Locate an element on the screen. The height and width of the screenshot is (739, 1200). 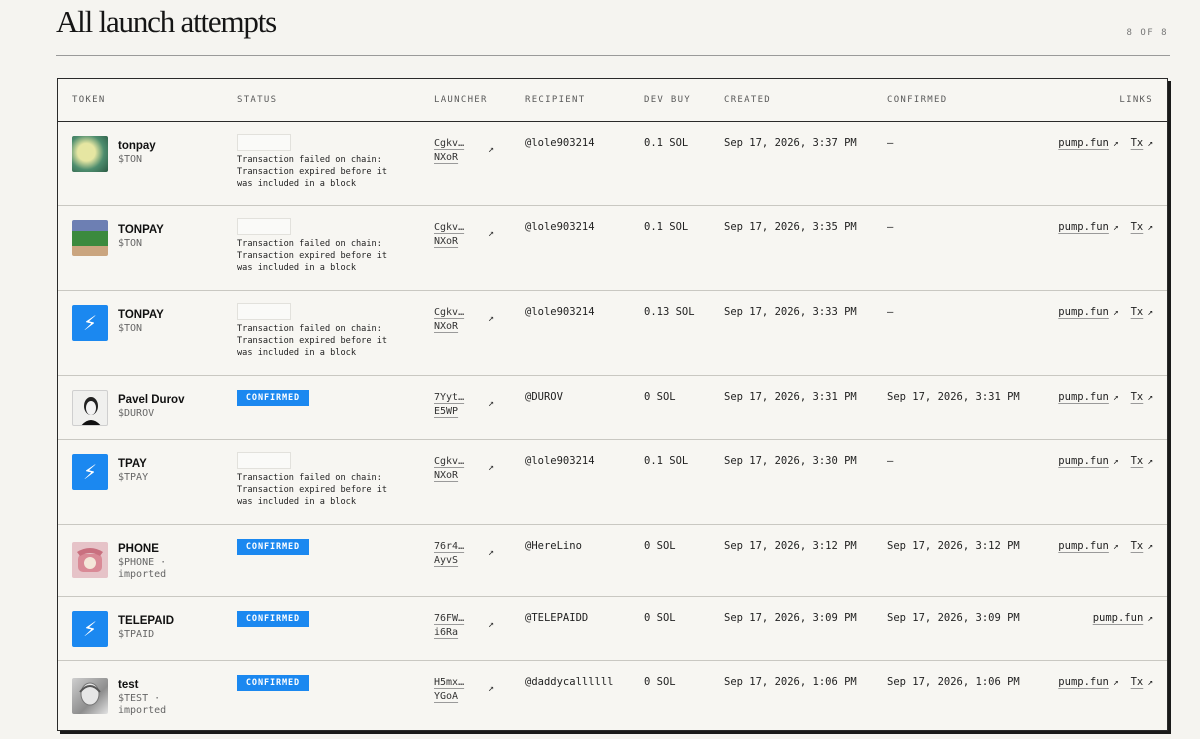
confirmed-timestamp: Sep 17, 2026, 3:31 PM is located at coordinates (953, 397).